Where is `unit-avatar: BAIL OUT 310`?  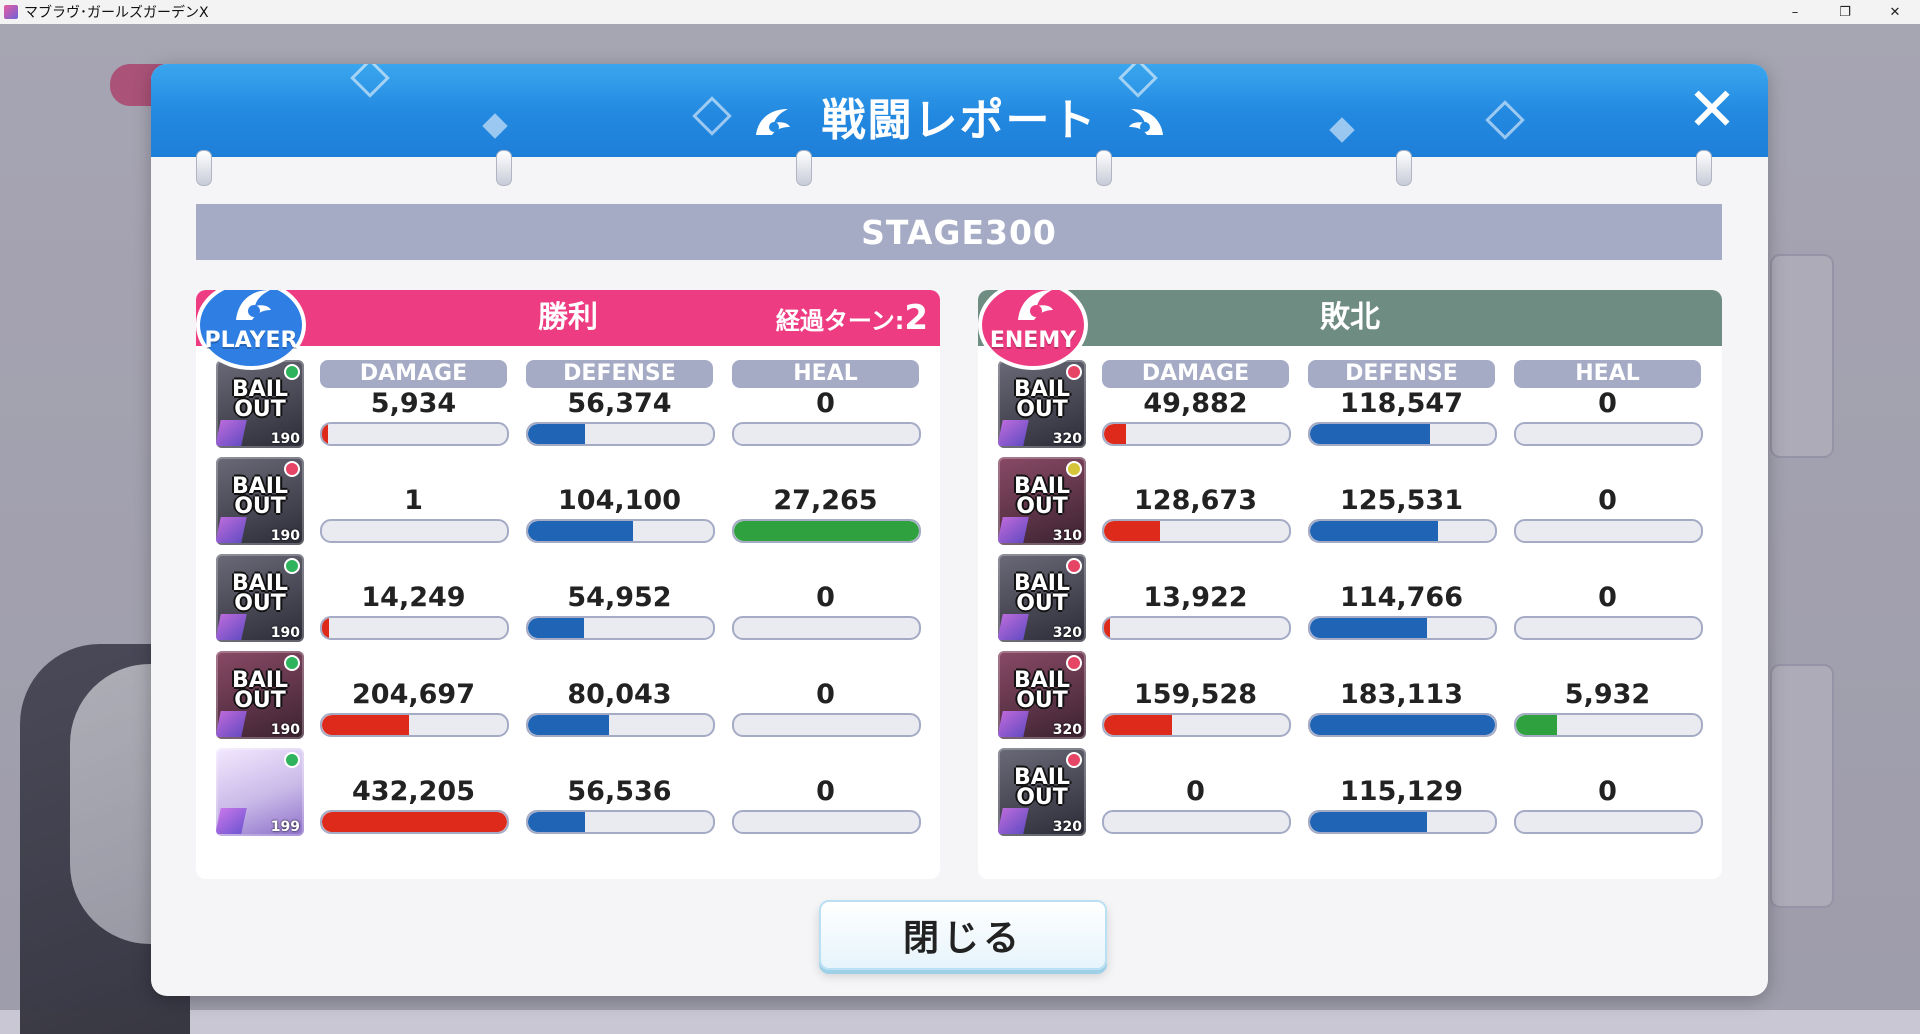
unit-avatar: BAIL OUT 310 is located at coordinates (1042, 501).